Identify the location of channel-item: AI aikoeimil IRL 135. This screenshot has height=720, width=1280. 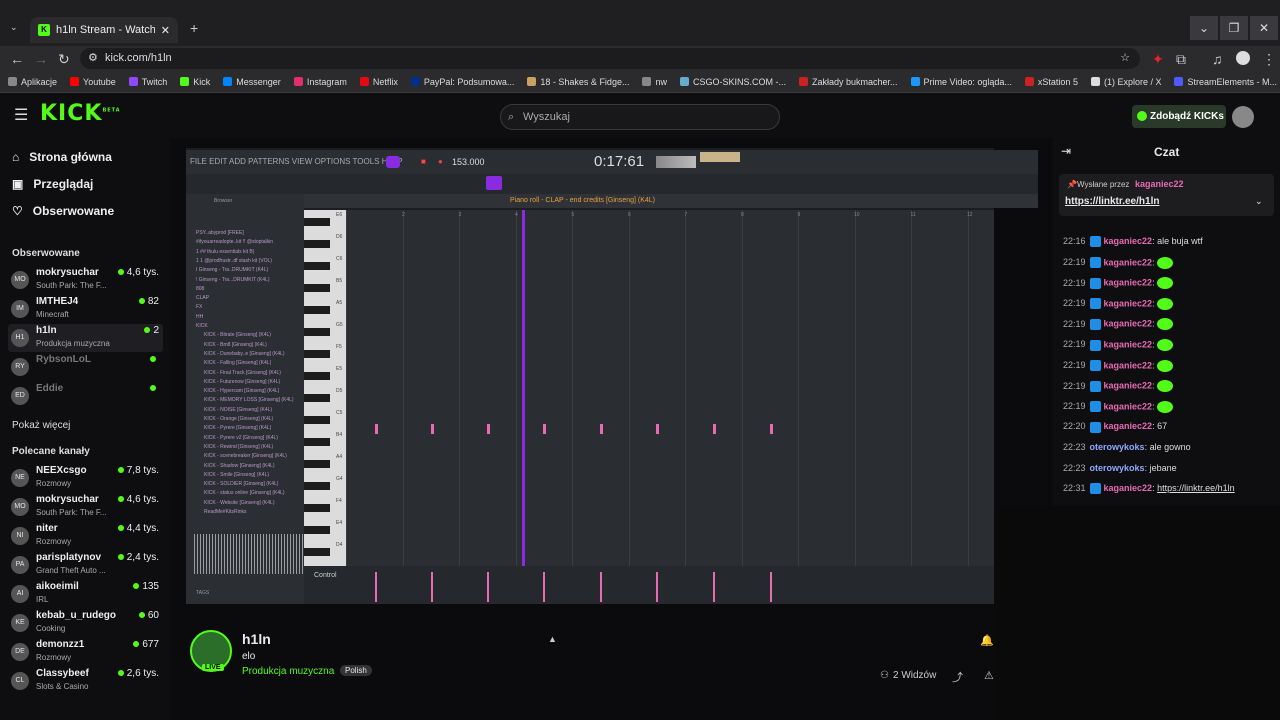
(85, 594).